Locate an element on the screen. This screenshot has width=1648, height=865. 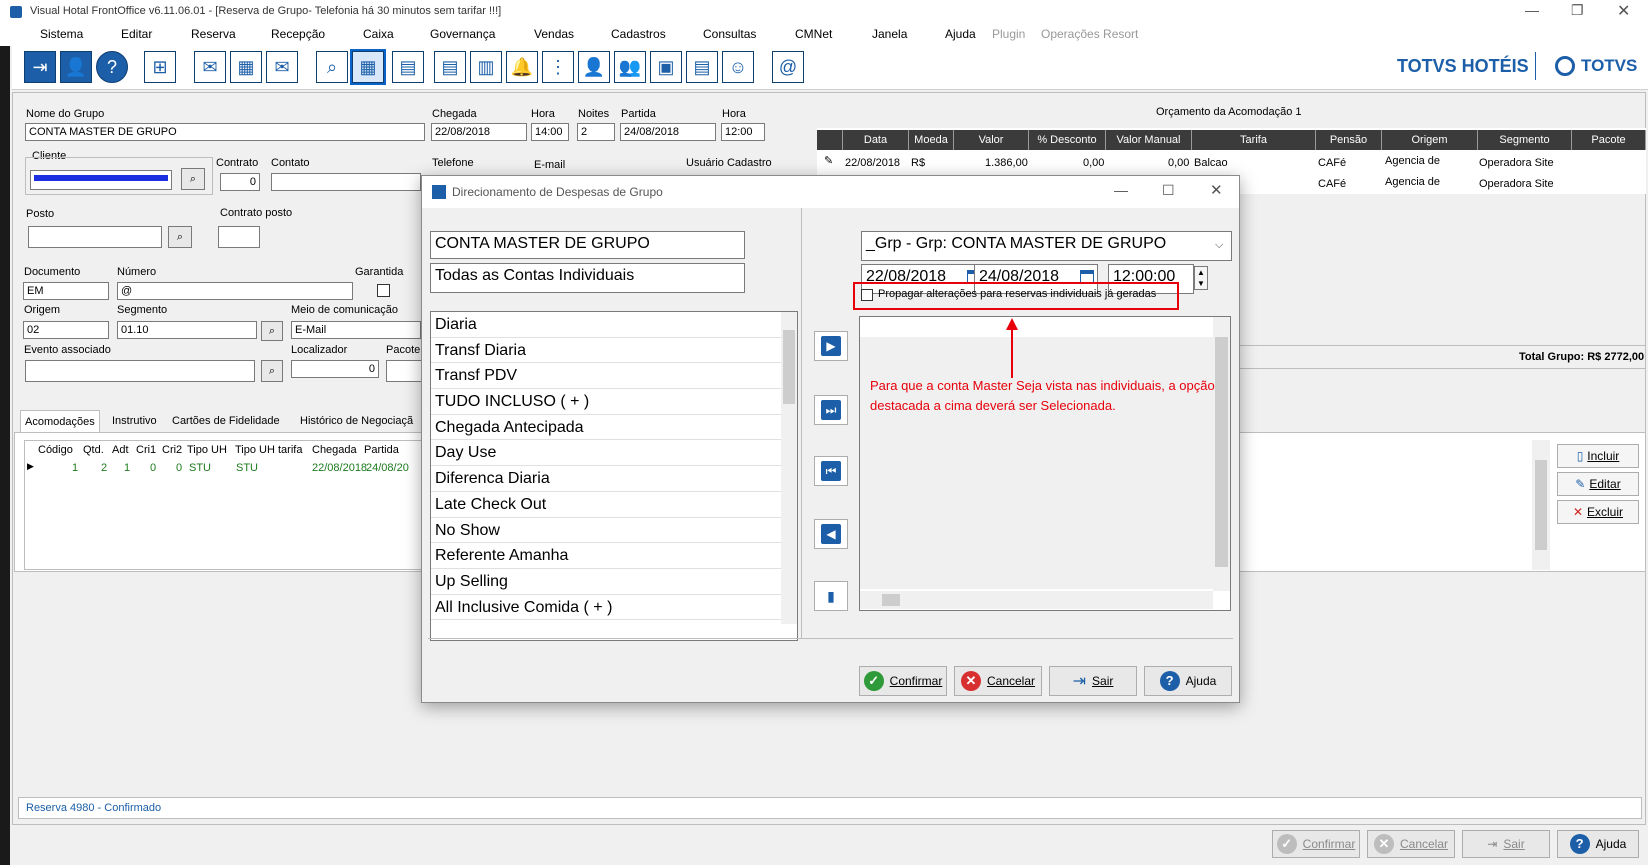
menu-sistema: Sistema is located at coordinates (61, 34).